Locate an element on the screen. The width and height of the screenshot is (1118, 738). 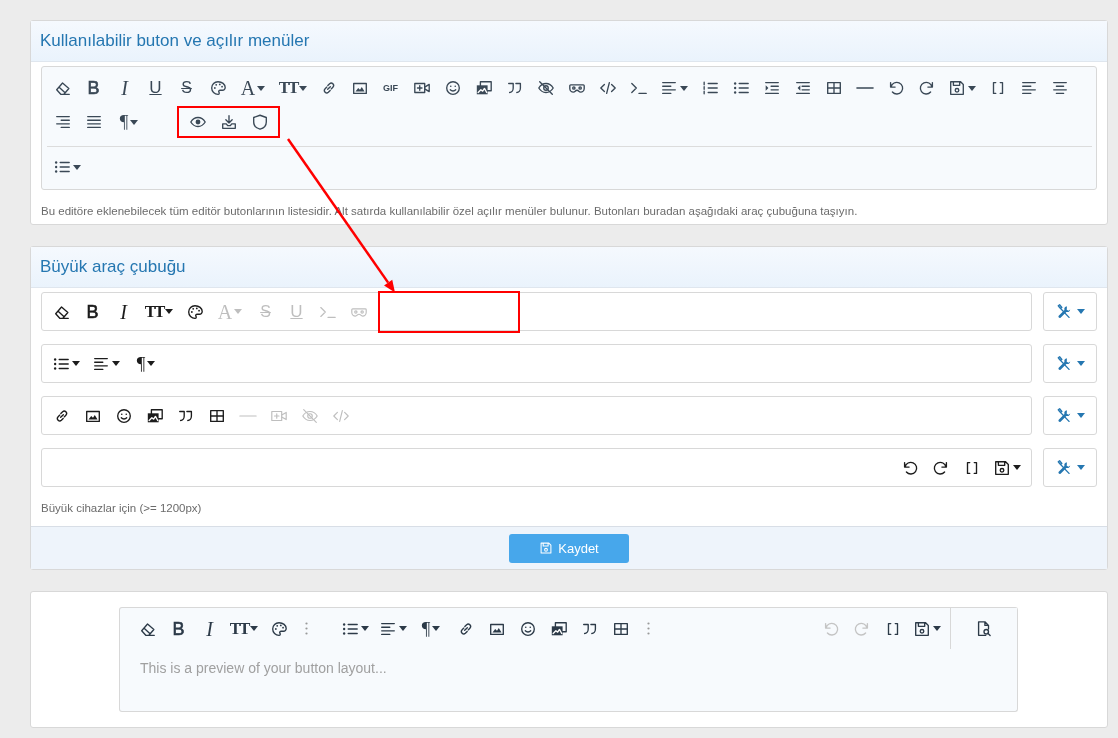
table-icon is located at coordinates (833, 88).